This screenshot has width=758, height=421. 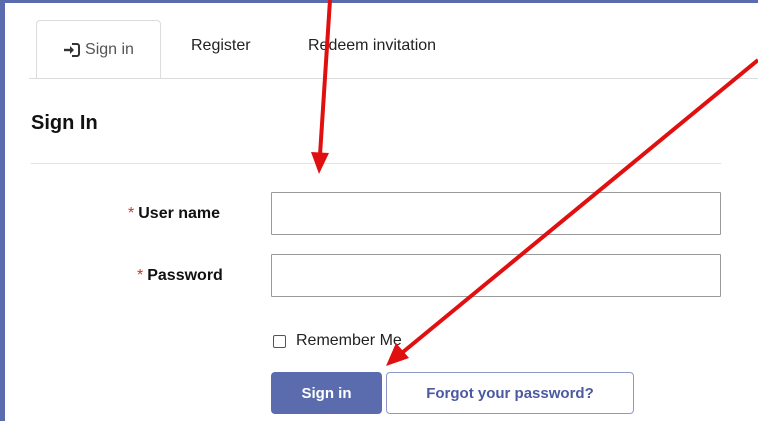 I want to click on username-label: * User name, so click(x=174, y=214).